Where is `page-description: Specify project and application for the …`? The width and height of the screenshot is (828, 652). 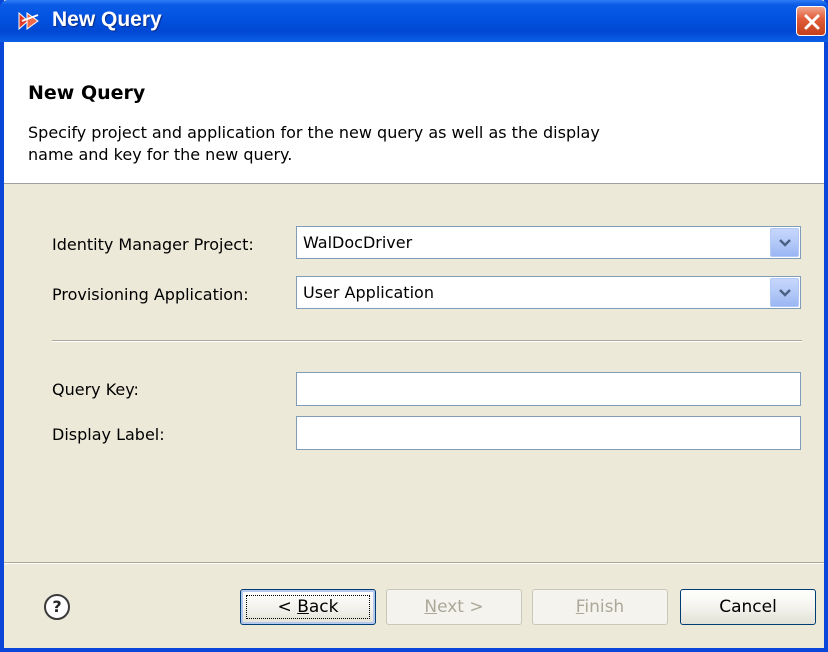
page-description: Specify project and application for the … is located at coordinates (358, 144).